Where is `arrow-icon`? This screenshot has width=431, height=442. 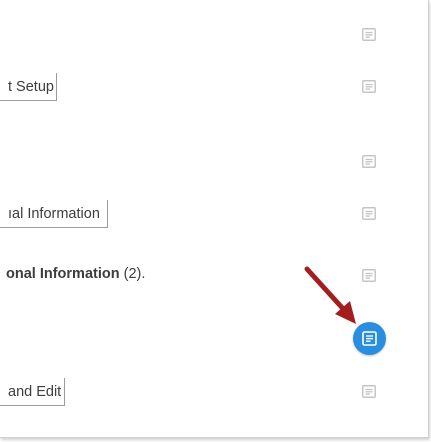 arrow-icon is located at coordinates (330, 295).